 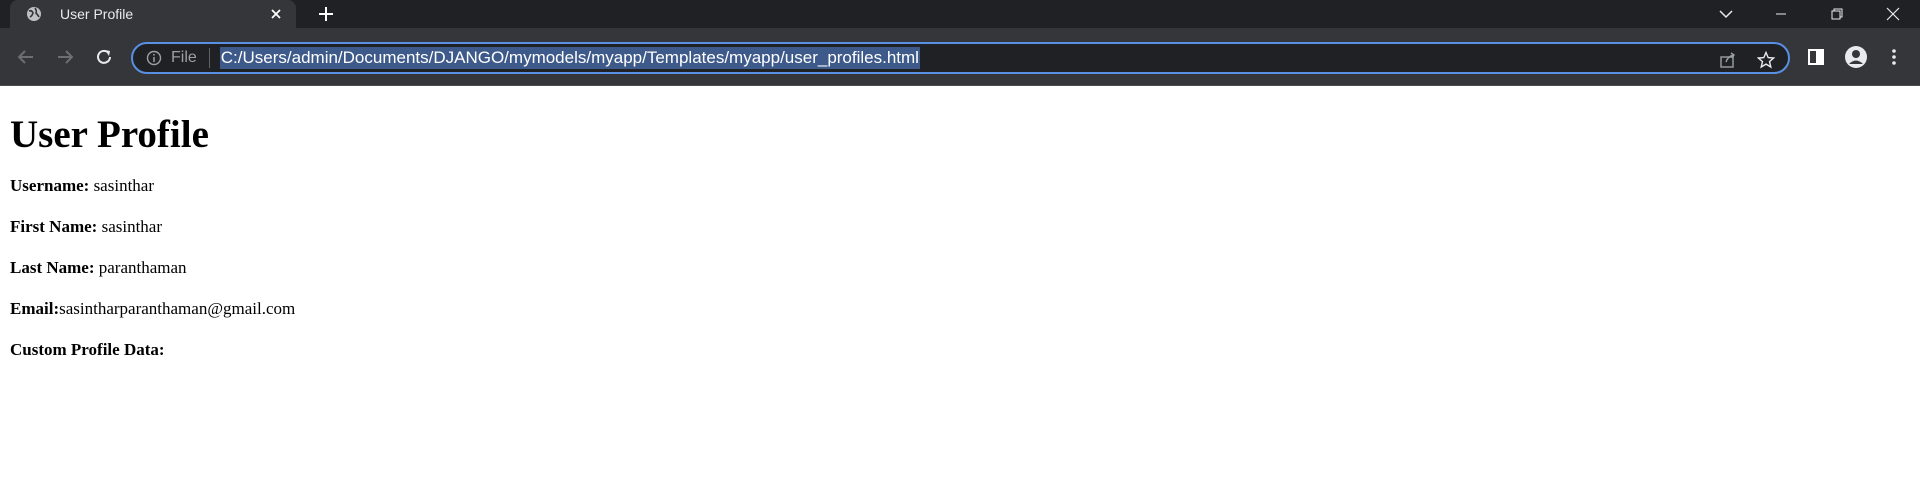 I want to click on close-window-icon, so click(x=1893, y=14).